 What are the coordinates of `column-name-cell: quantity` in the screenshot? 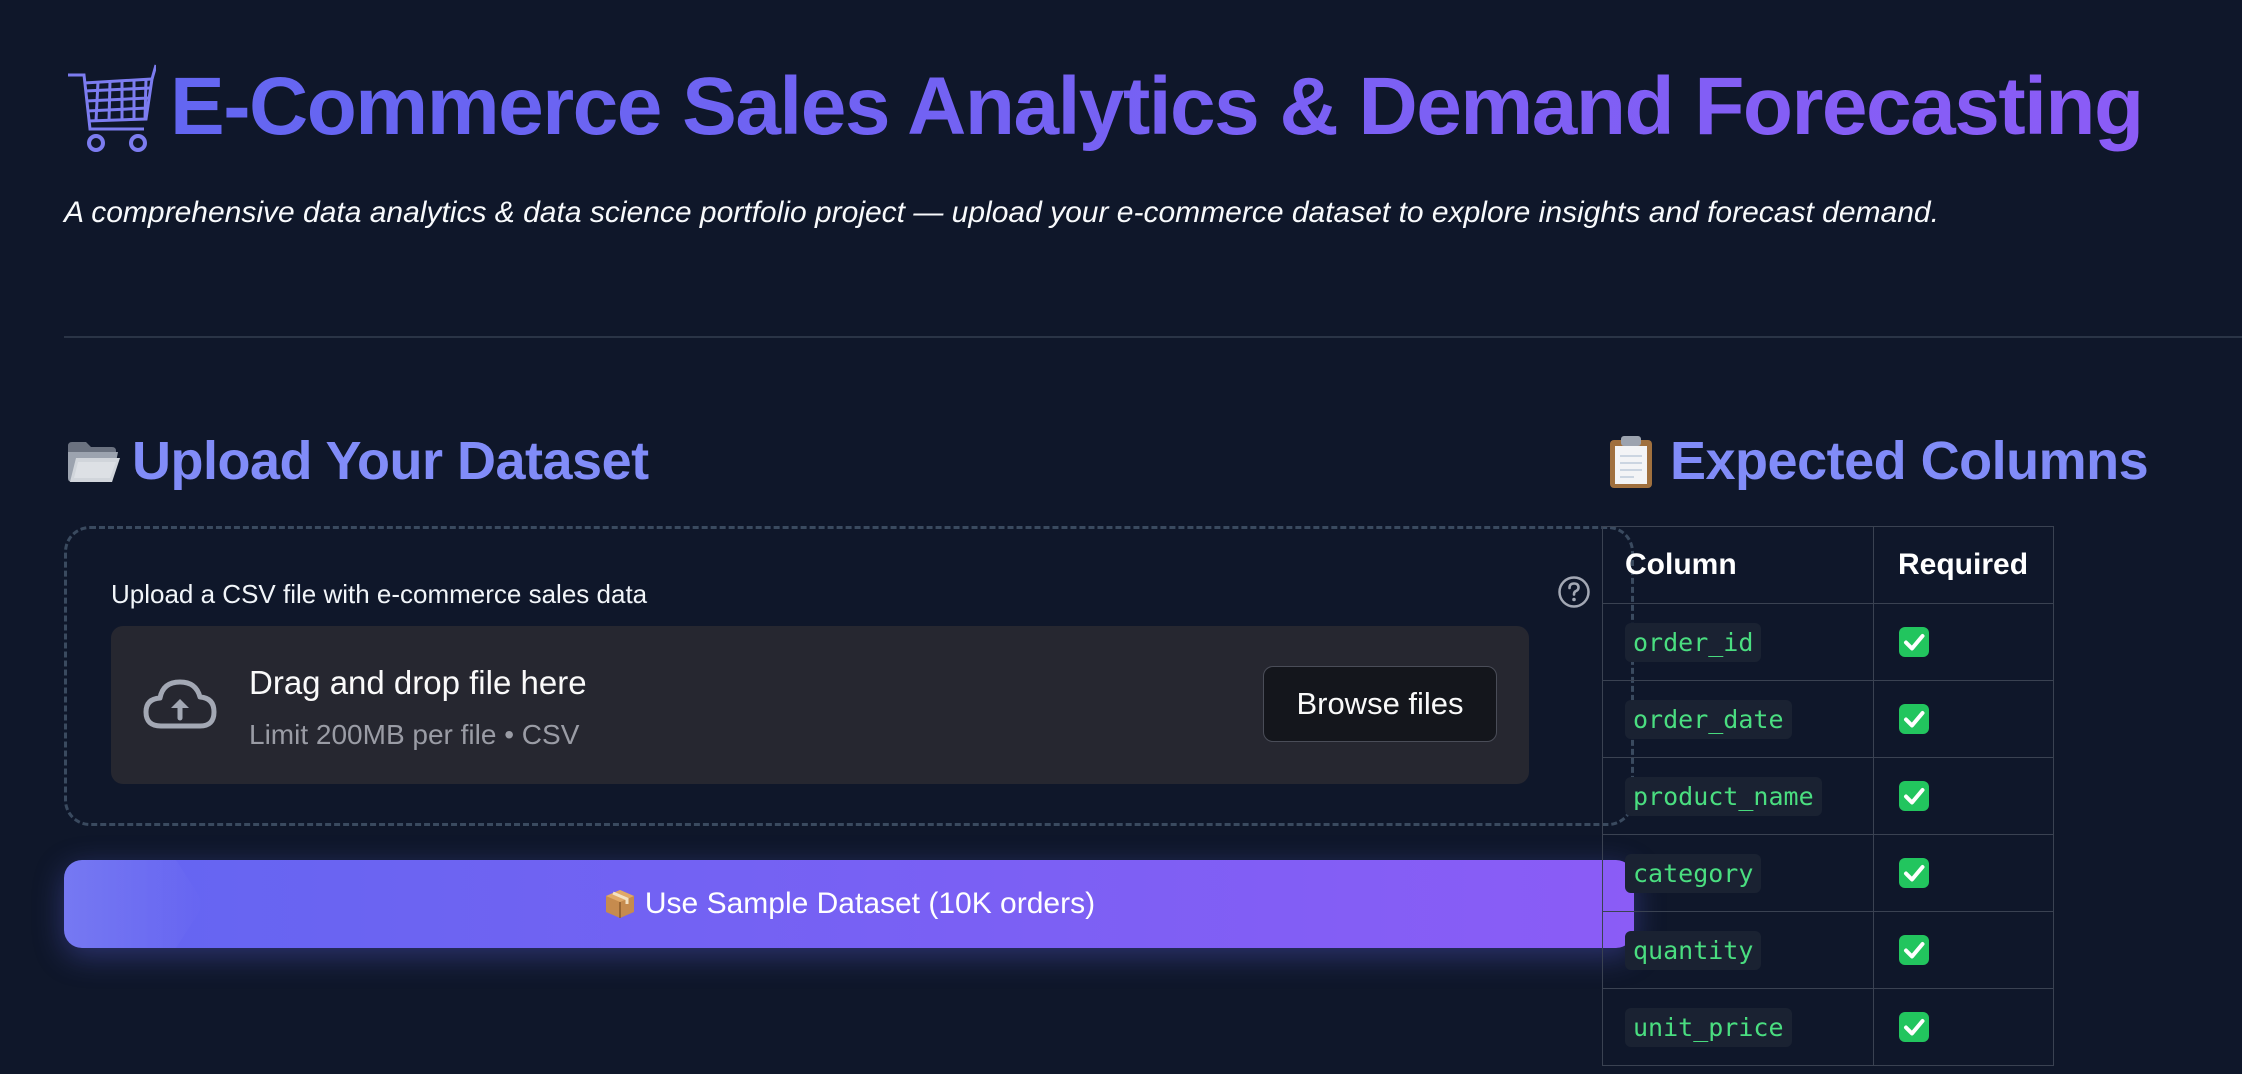 It's located at (1738, 950).